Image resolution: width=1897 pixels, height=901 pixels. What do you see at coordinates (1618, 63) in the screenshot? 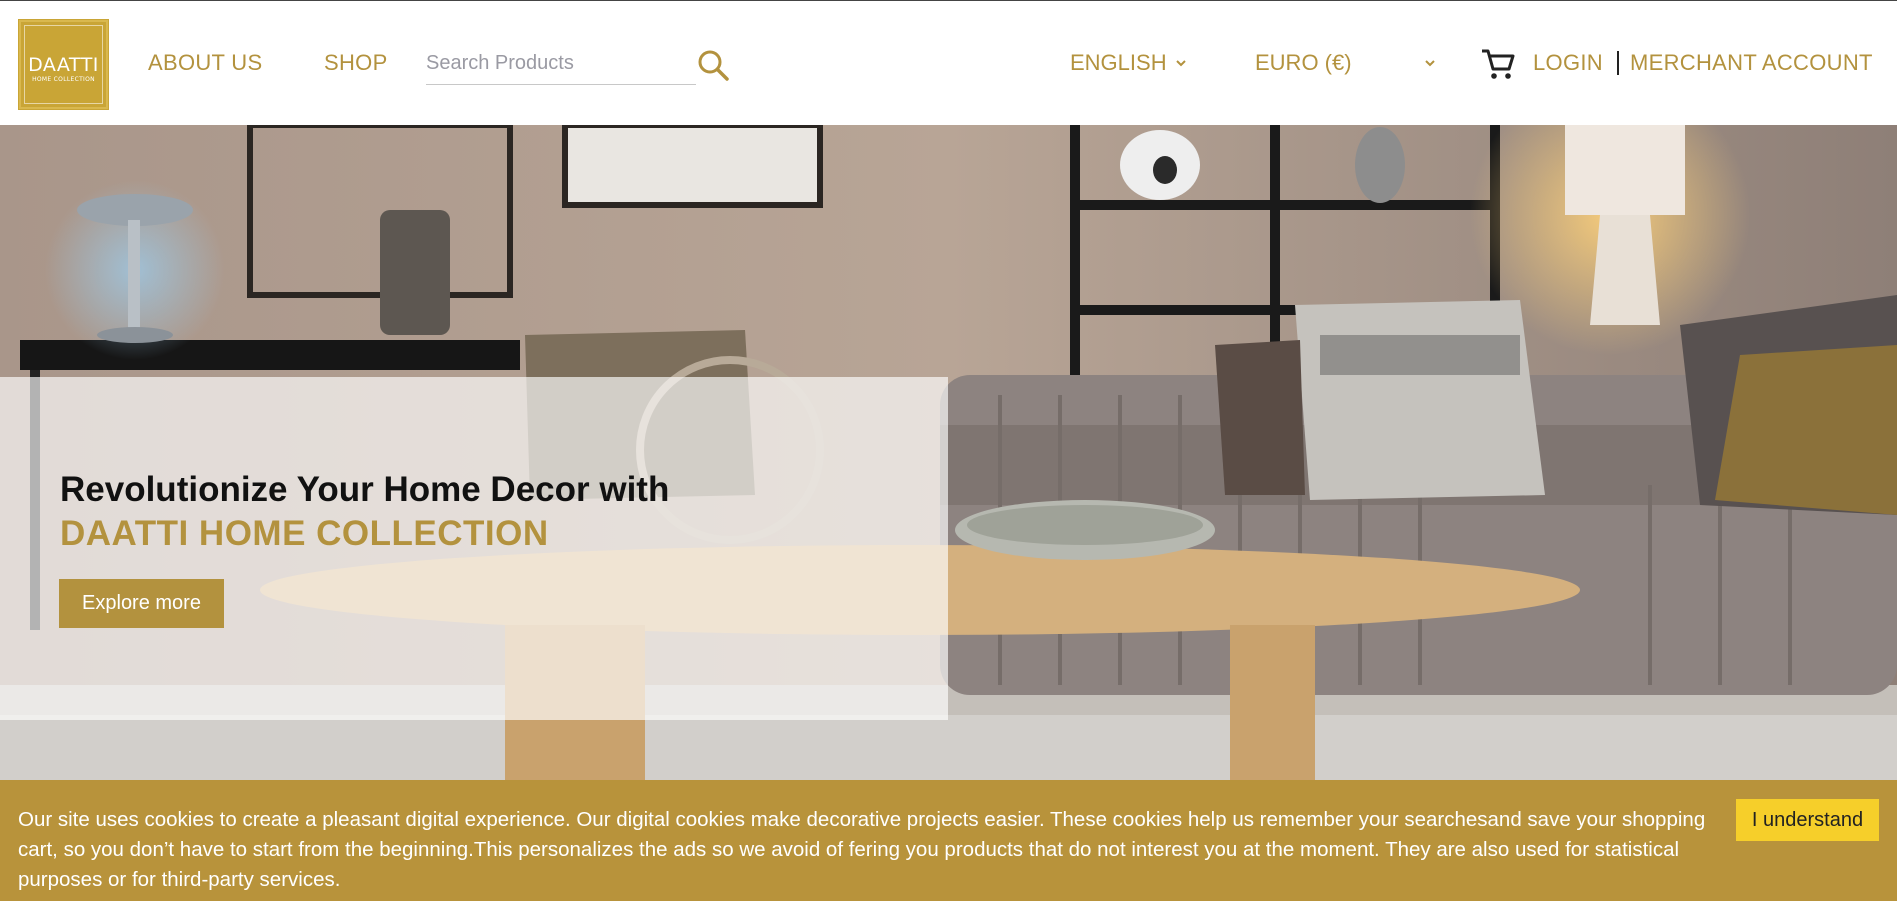
I see `header-divider` at bounding box center [1618, 63].